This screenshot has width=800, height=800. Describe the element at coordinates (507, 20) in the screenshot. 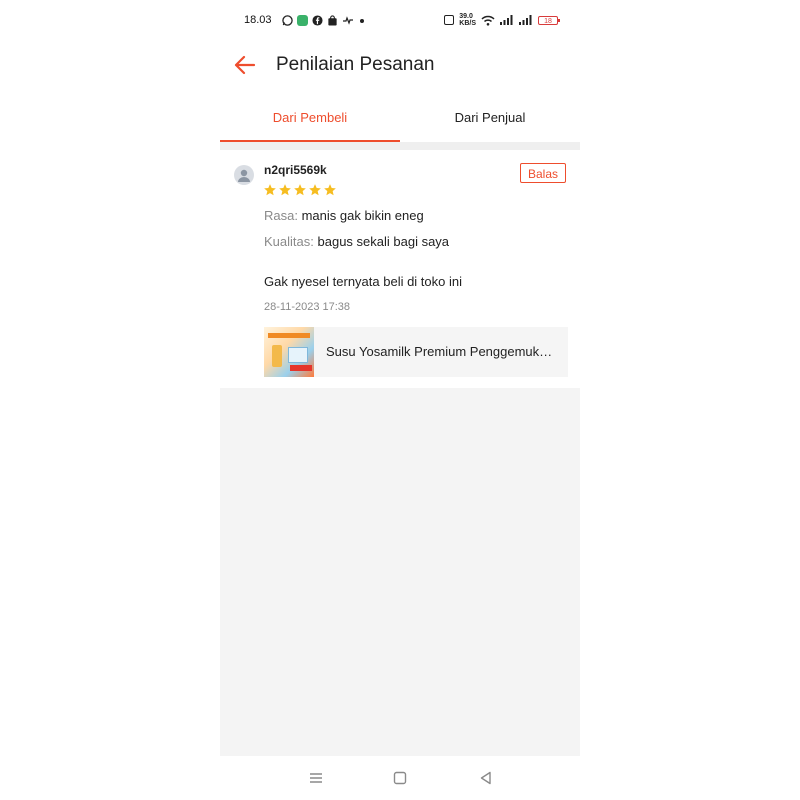

I see `signal-icon` at that location.